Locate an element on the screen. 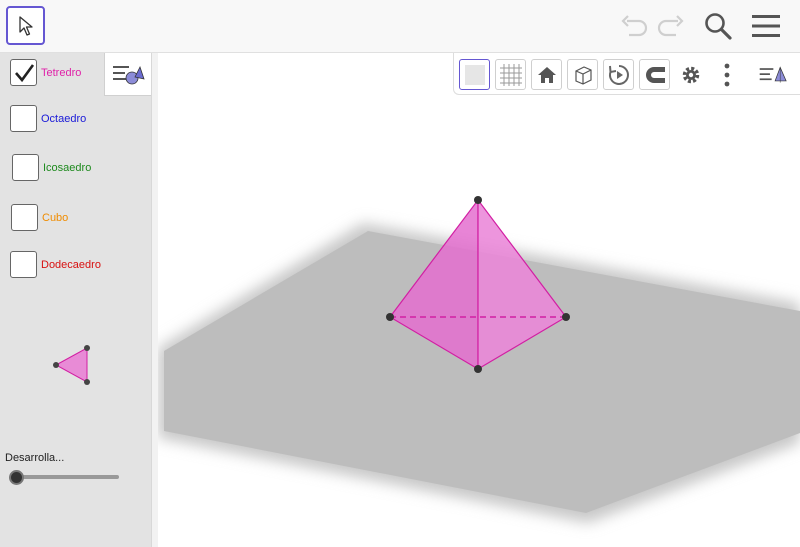  checkbox-tetredro is located at coordinates (23, 72).